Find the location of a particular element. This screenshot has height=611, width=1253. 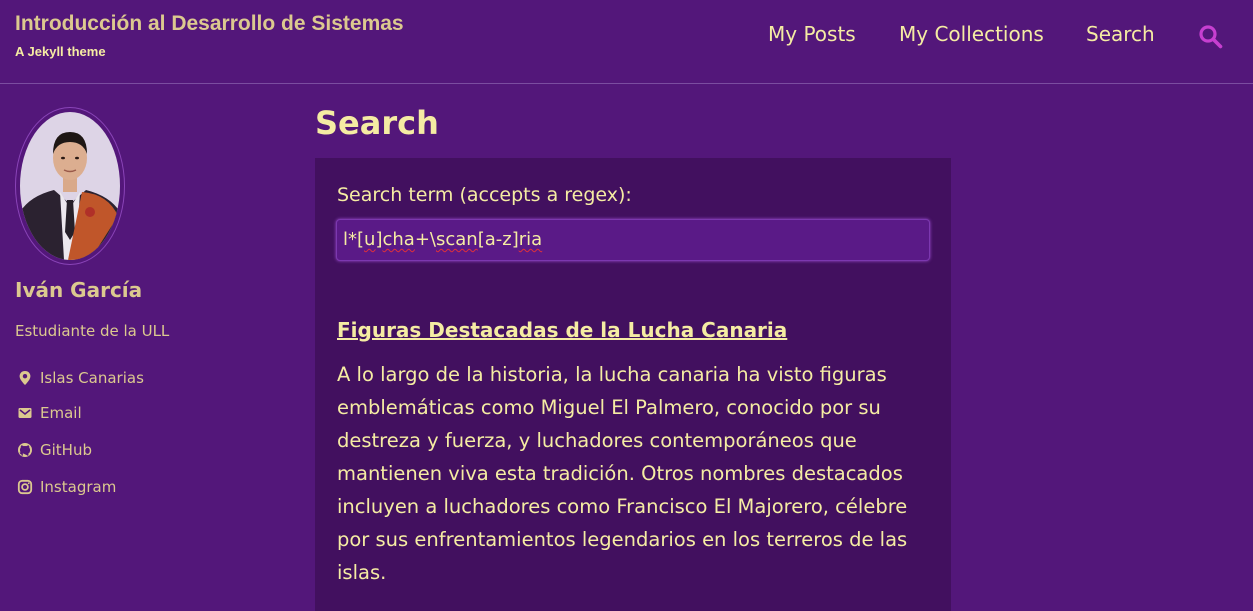

github-icon is located at coordinates (25, 450).